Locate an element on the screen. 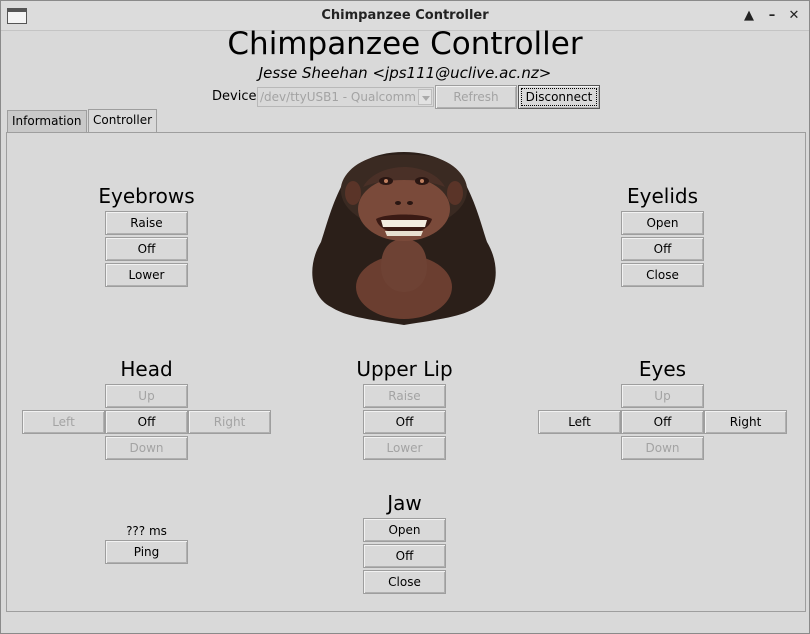  window-title: Chimpanzee Controller is located at coordinates (405, 15).